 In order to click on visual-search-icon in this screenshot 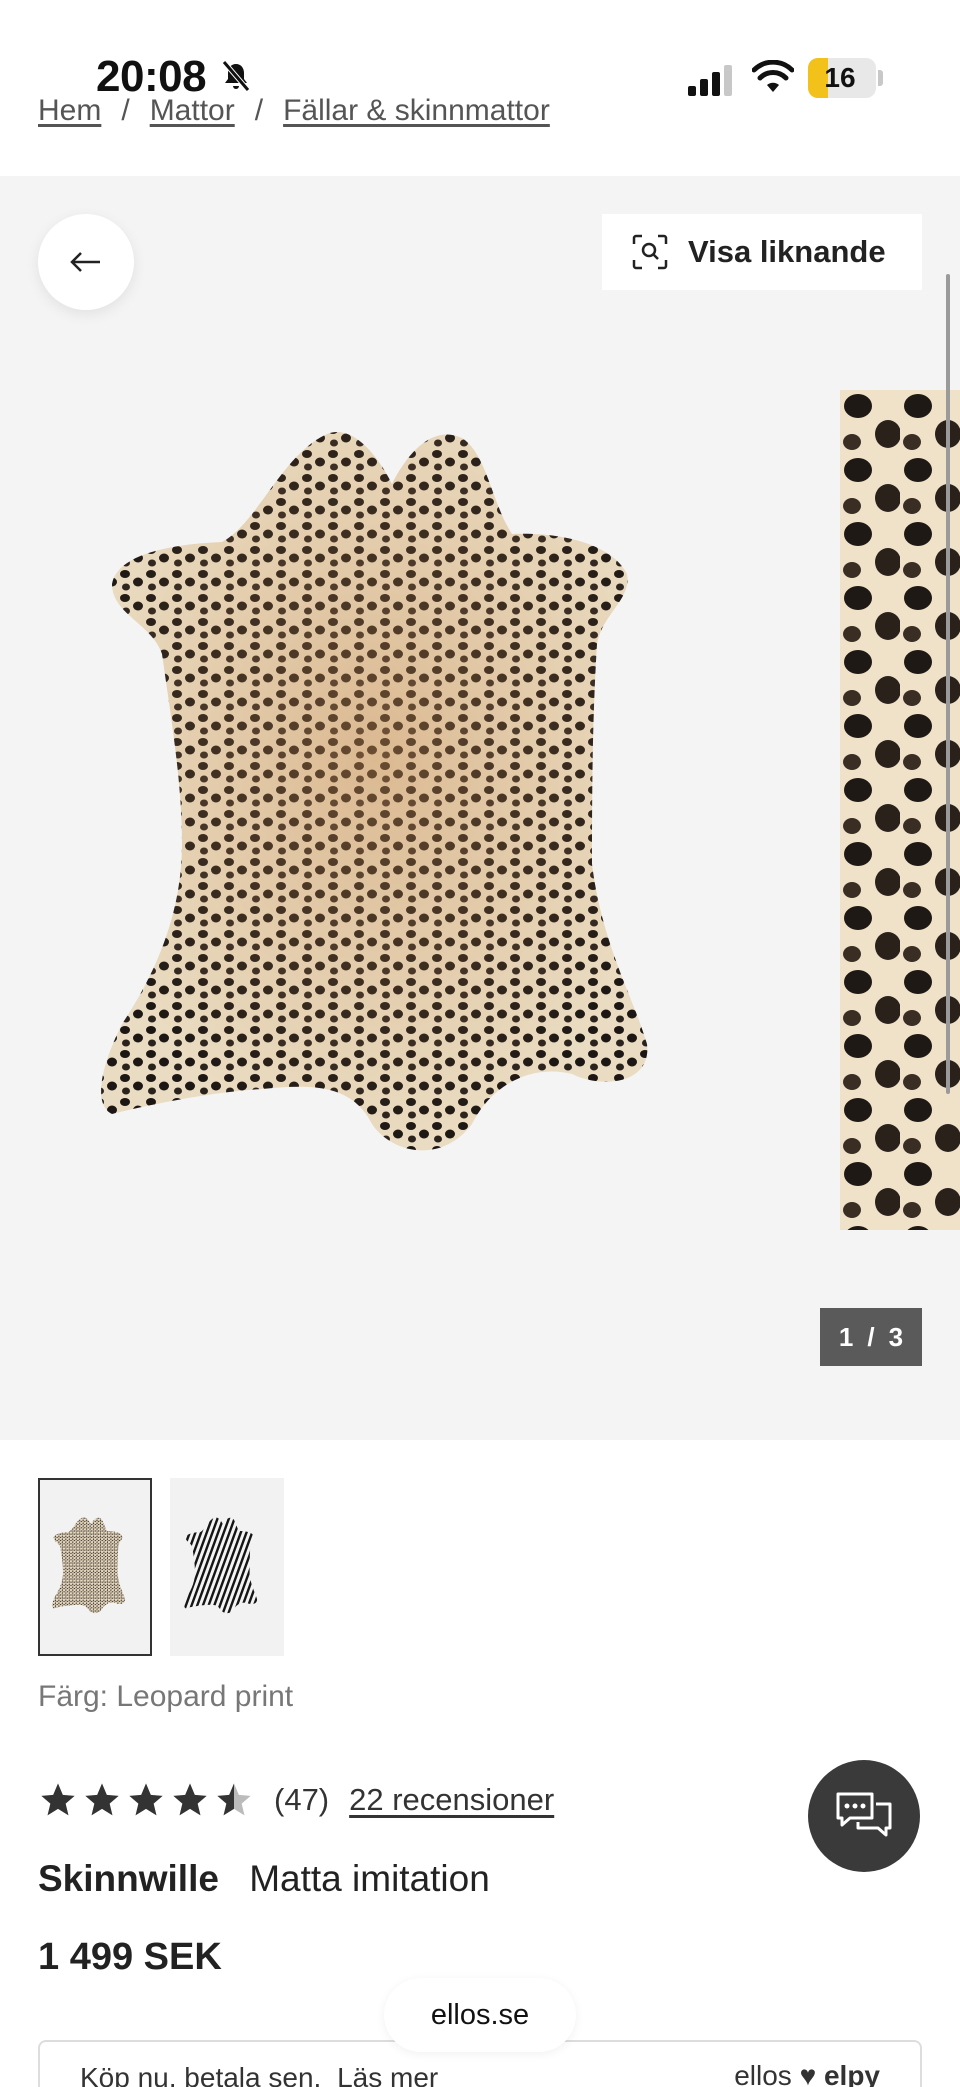, I will do `click(650, 252)`.